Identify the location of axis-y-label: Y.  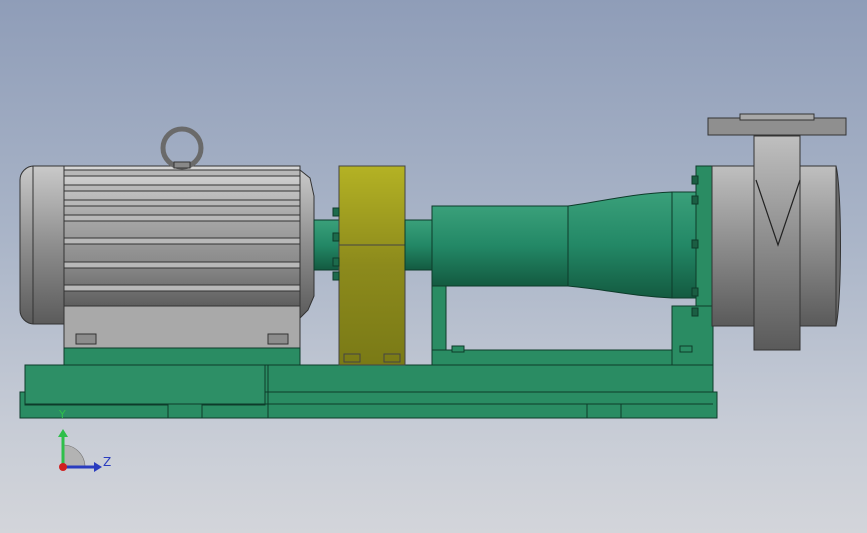
(62, 414).